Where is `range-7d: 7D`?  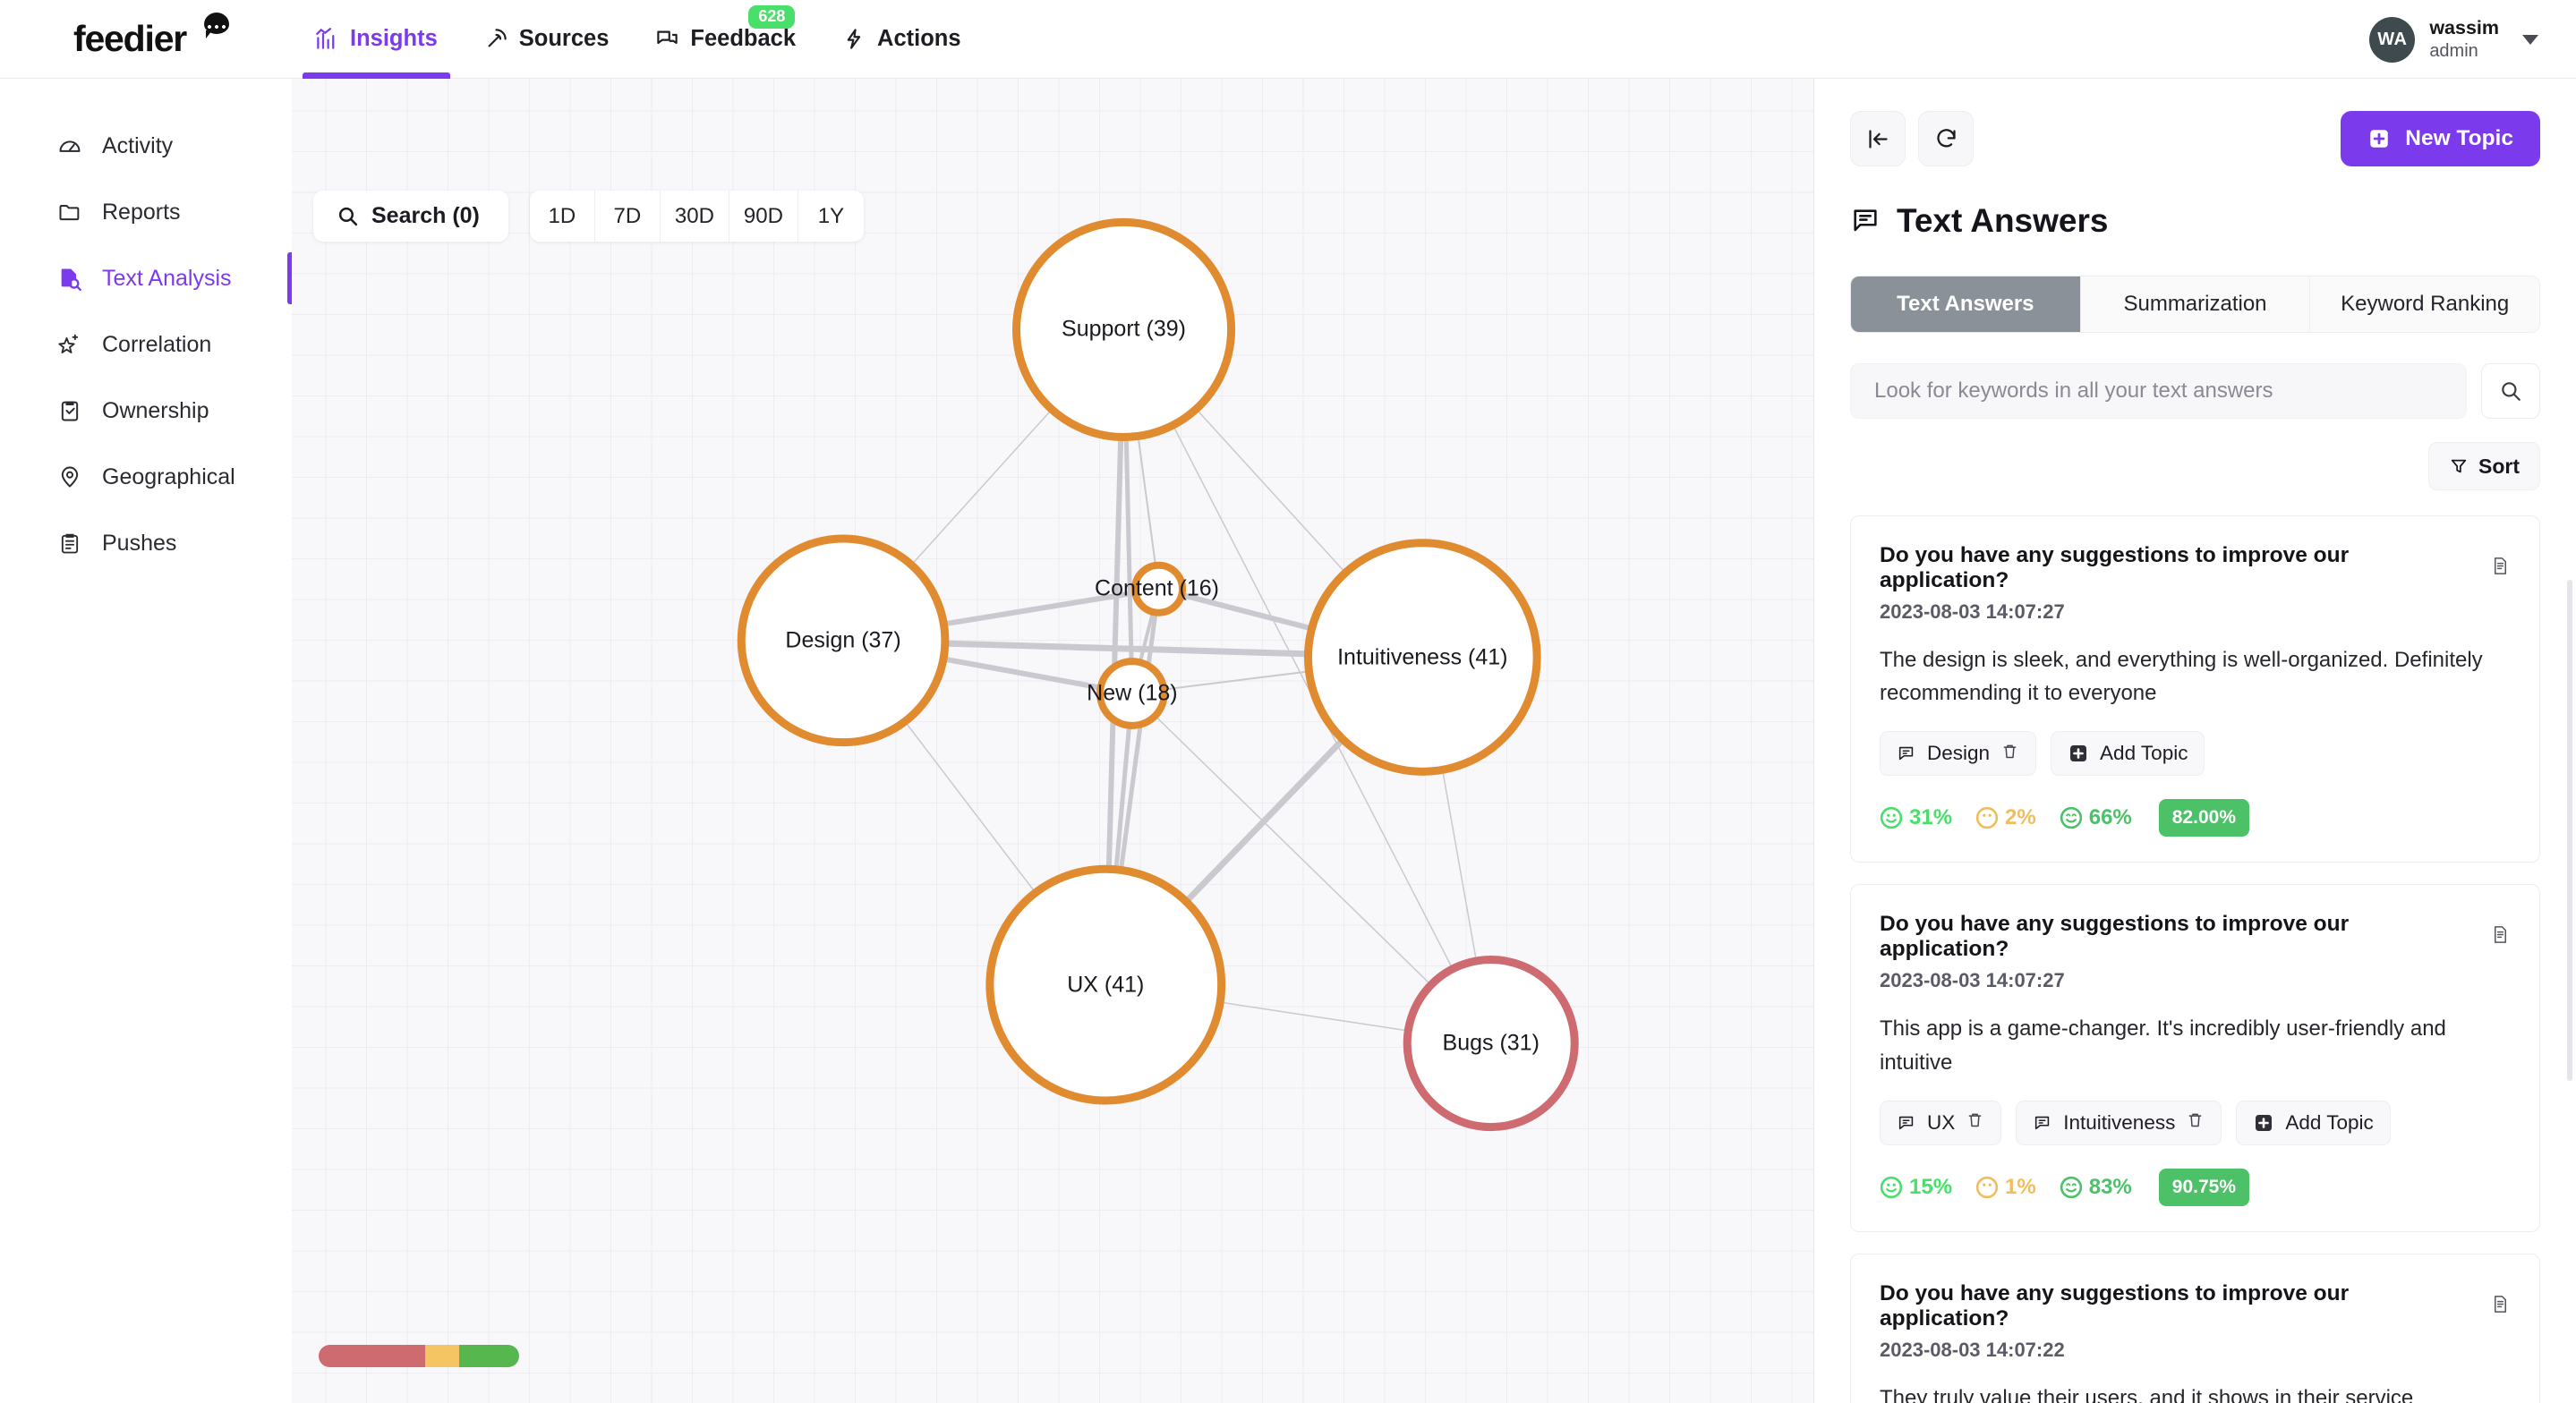 range-7d: 7D is located at coordinates (628, 216).